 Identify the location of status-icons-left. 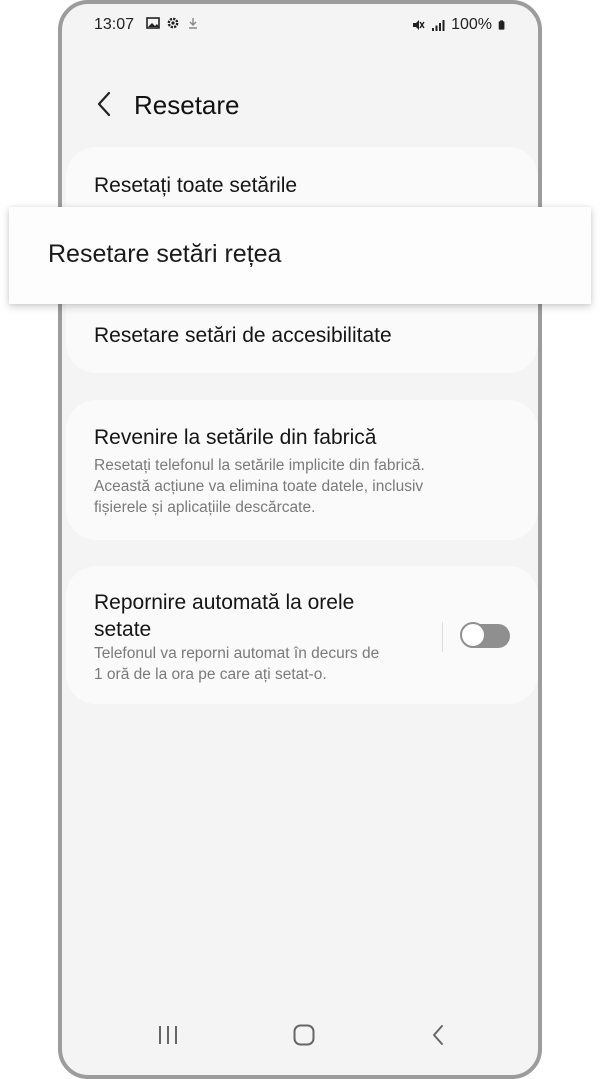
(173, 23).